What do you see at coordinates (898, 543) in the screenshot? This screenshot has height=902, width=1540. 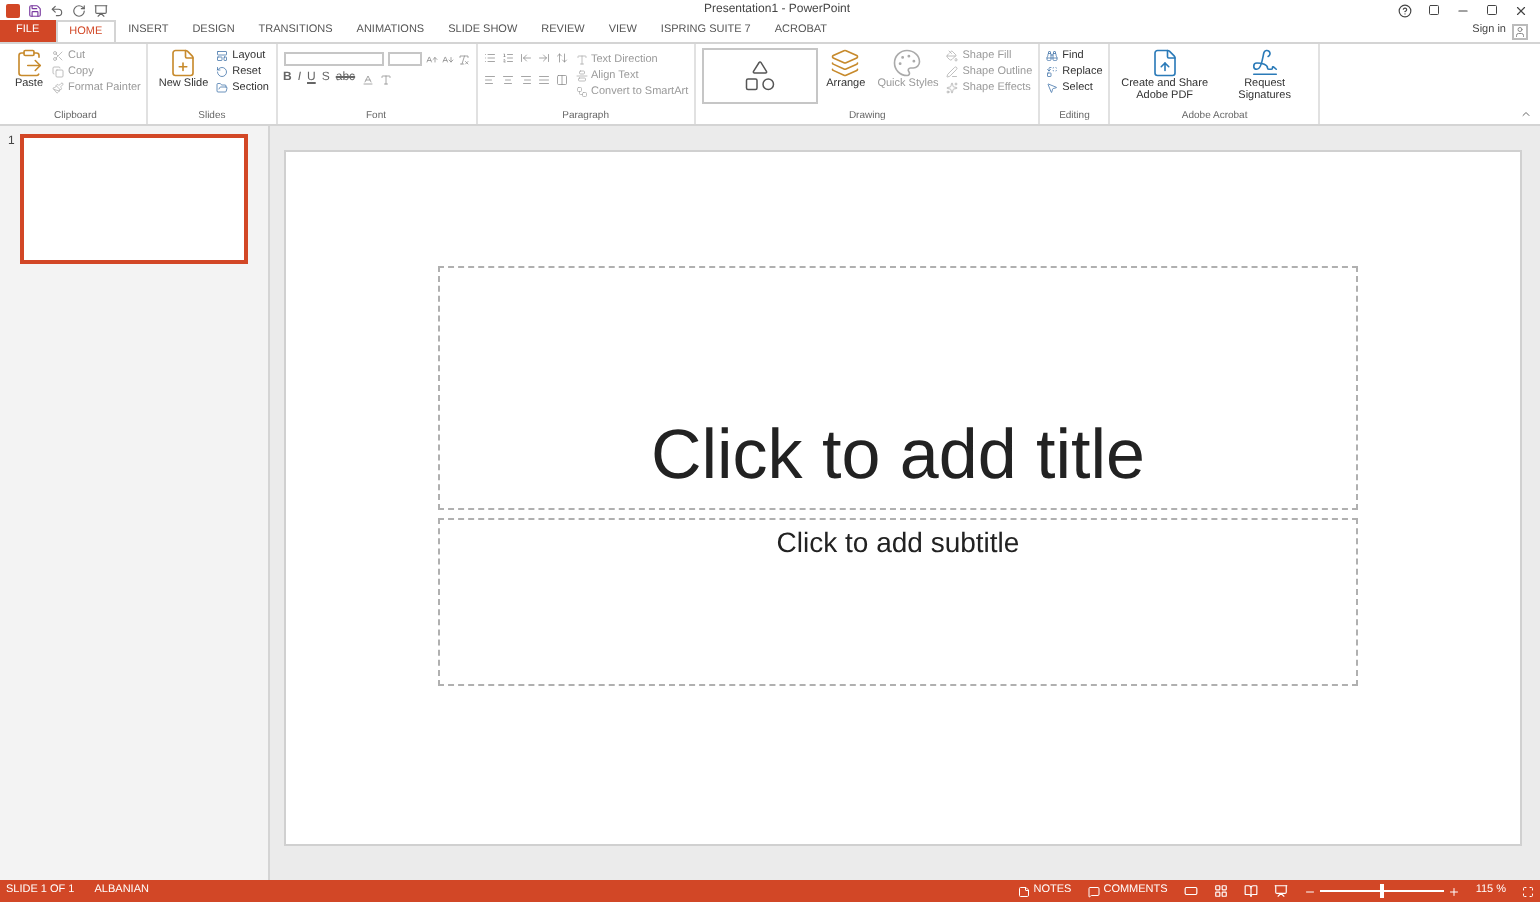 I see `subtitle-placeholder-text: Click to add subtitle` at bounding box center [898, 543].